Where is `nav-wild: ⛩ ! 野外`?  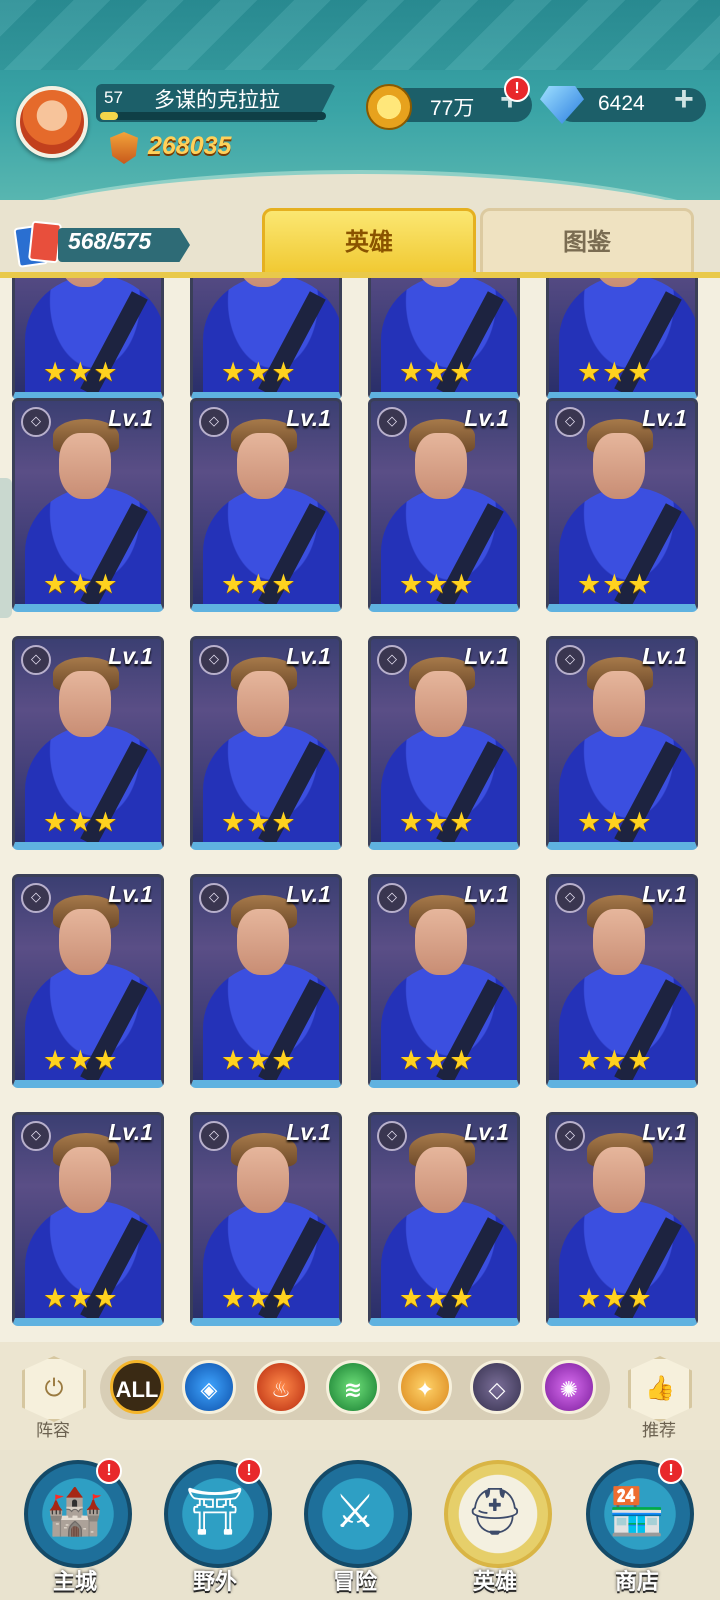
nav-wild: ⛩ ! 野外 is located at coordinates (216, 1526).